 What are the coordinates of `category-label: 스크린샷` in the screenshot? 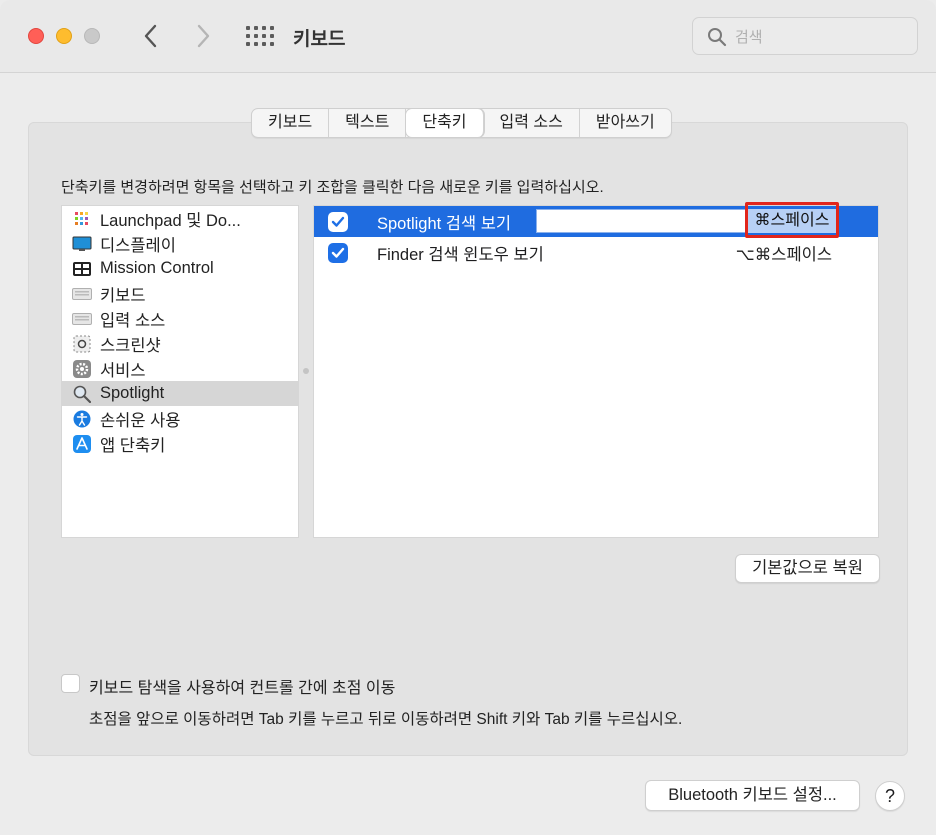 It's located at (130, 345).